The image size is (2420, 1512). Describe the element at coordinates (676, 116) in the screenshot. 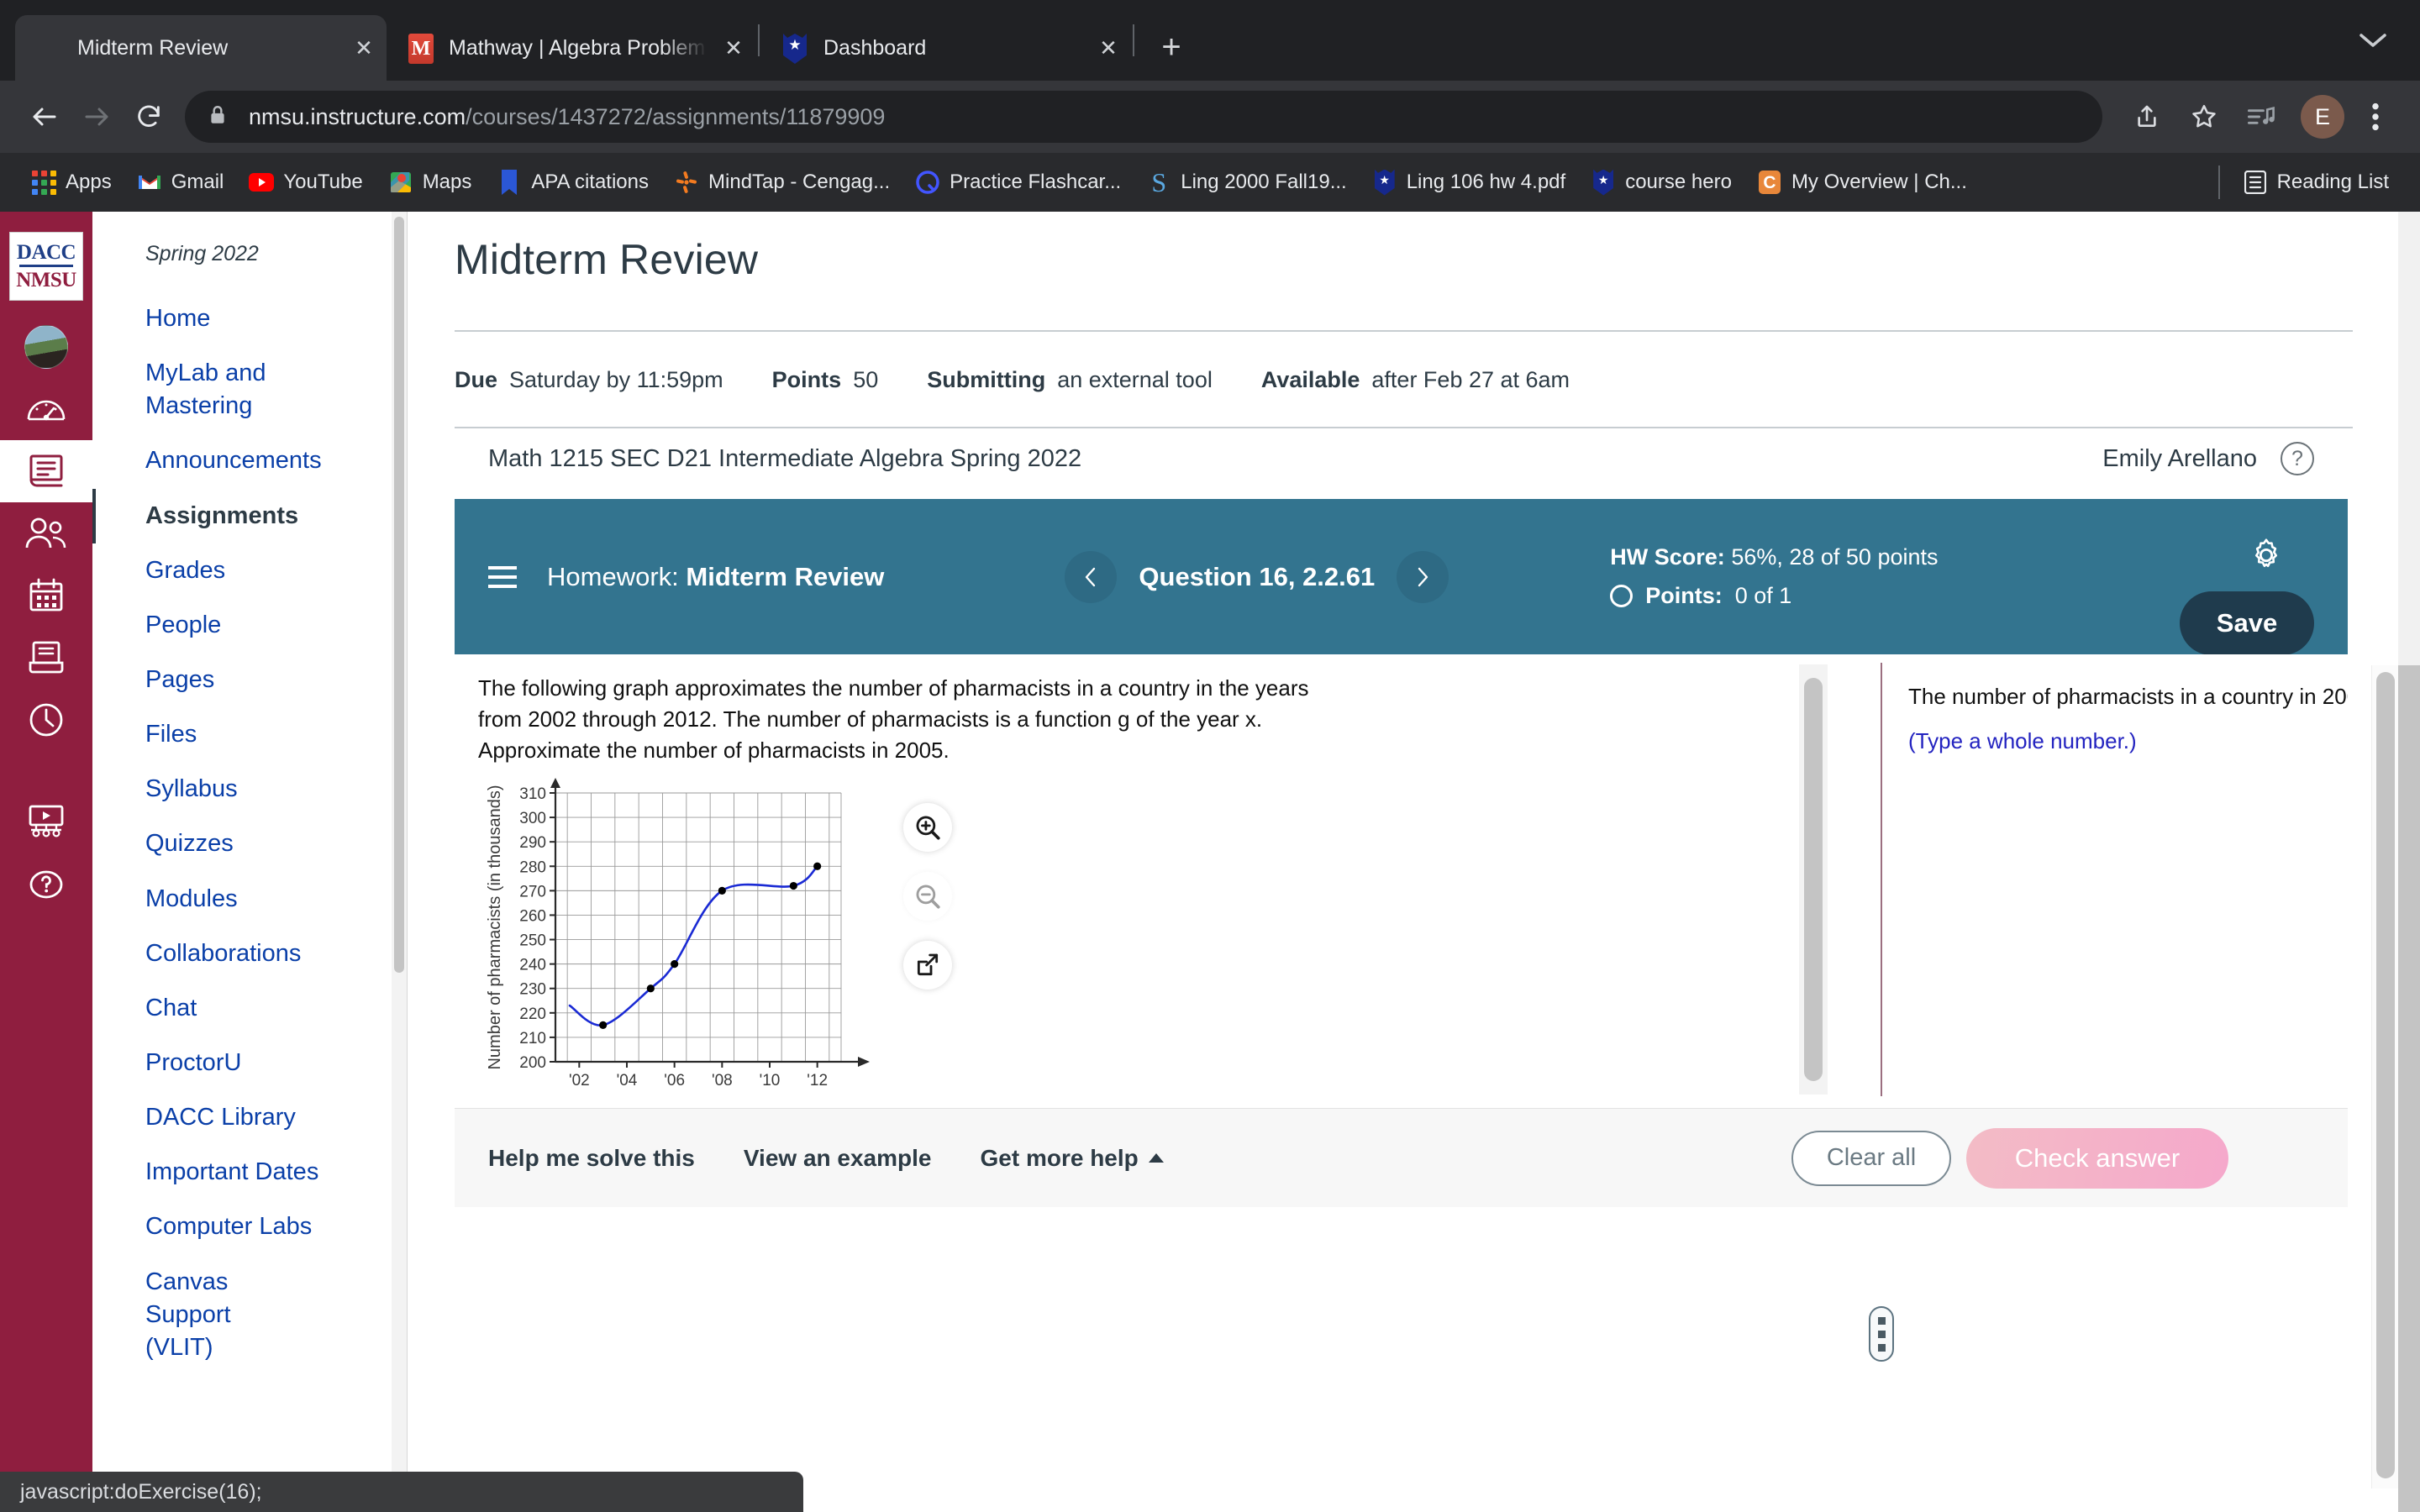

I see `url-path: /courses/1437272/assignments/11879909` at that location.